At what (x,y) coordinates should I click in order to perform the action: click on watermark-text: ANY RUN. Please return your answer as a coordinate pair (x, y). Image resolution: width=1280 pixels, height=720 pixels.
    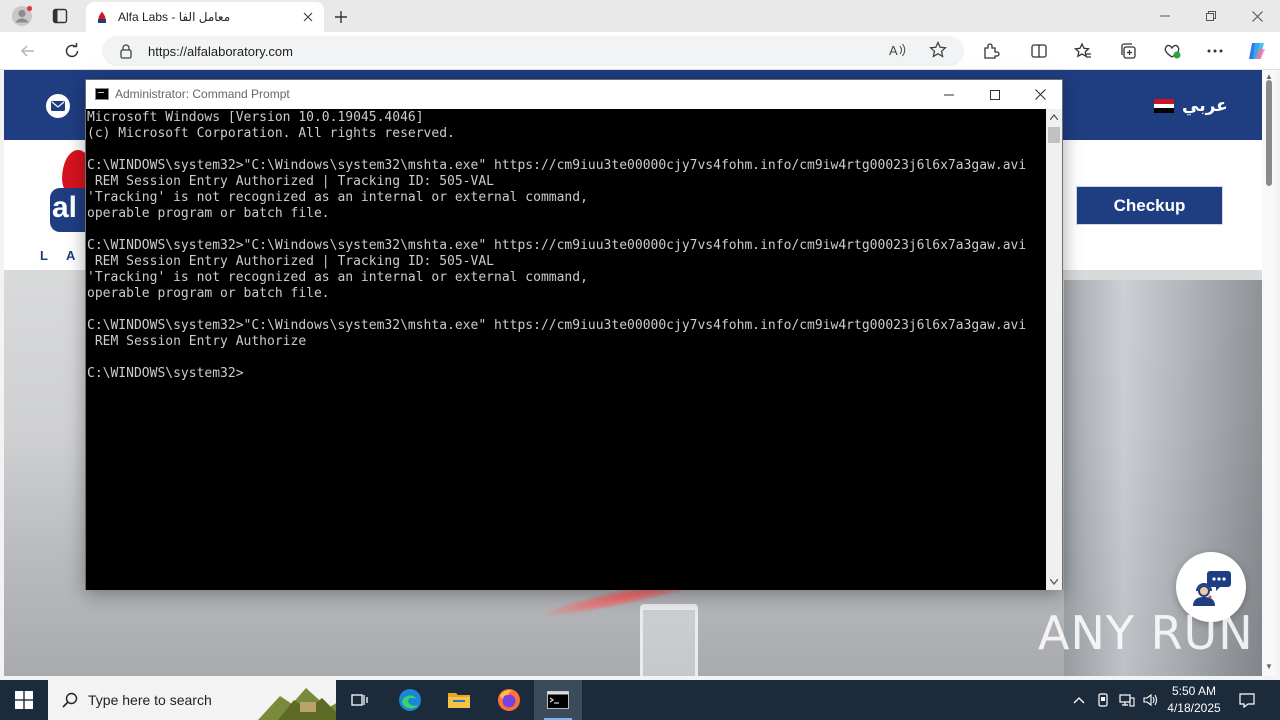
    Looking at the image, I should click on (1146, 633).